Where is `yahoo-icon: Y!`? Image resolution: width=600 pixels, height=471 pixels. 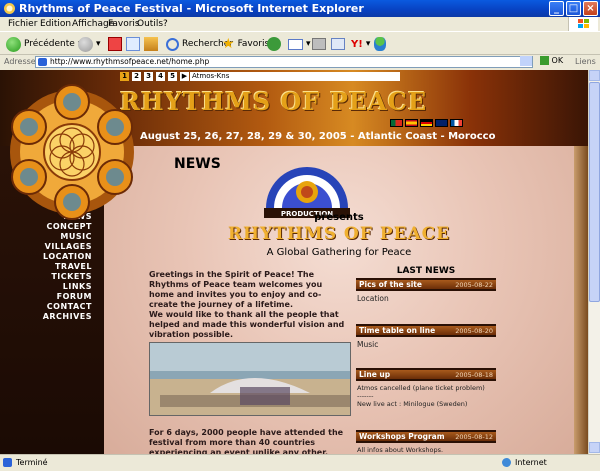 yahoo-icon: Y! is located at coordinates (357, 44).